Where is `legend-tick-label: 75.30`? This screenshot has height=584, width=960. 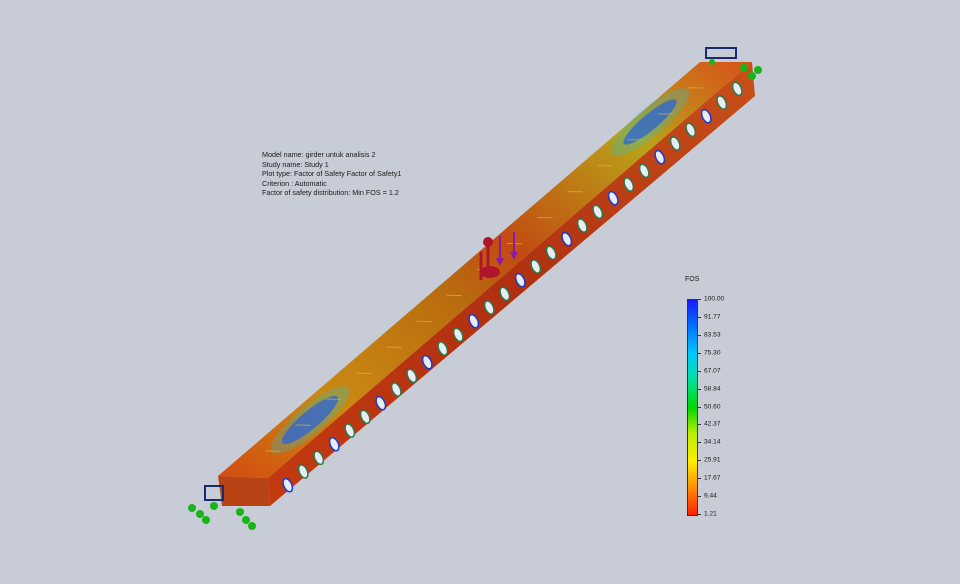
legend-tick-label: 75.30 is located at coordinates (712, 353).